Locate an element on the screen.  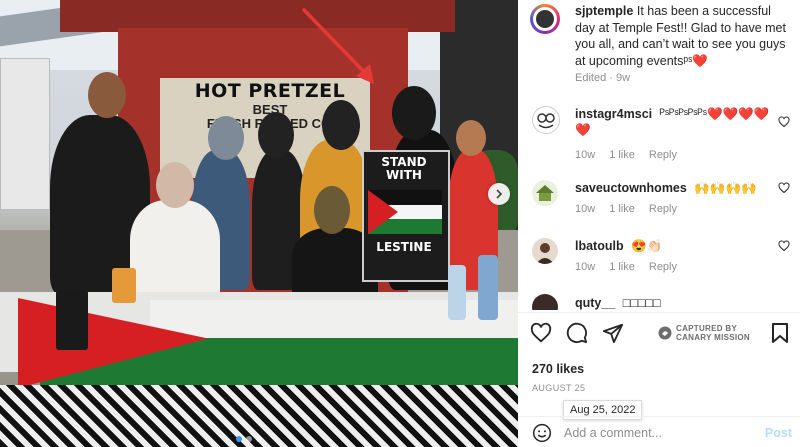
watermark-text: CAPTURED BY CANARY MISSION is located at coordinates (713, 333).